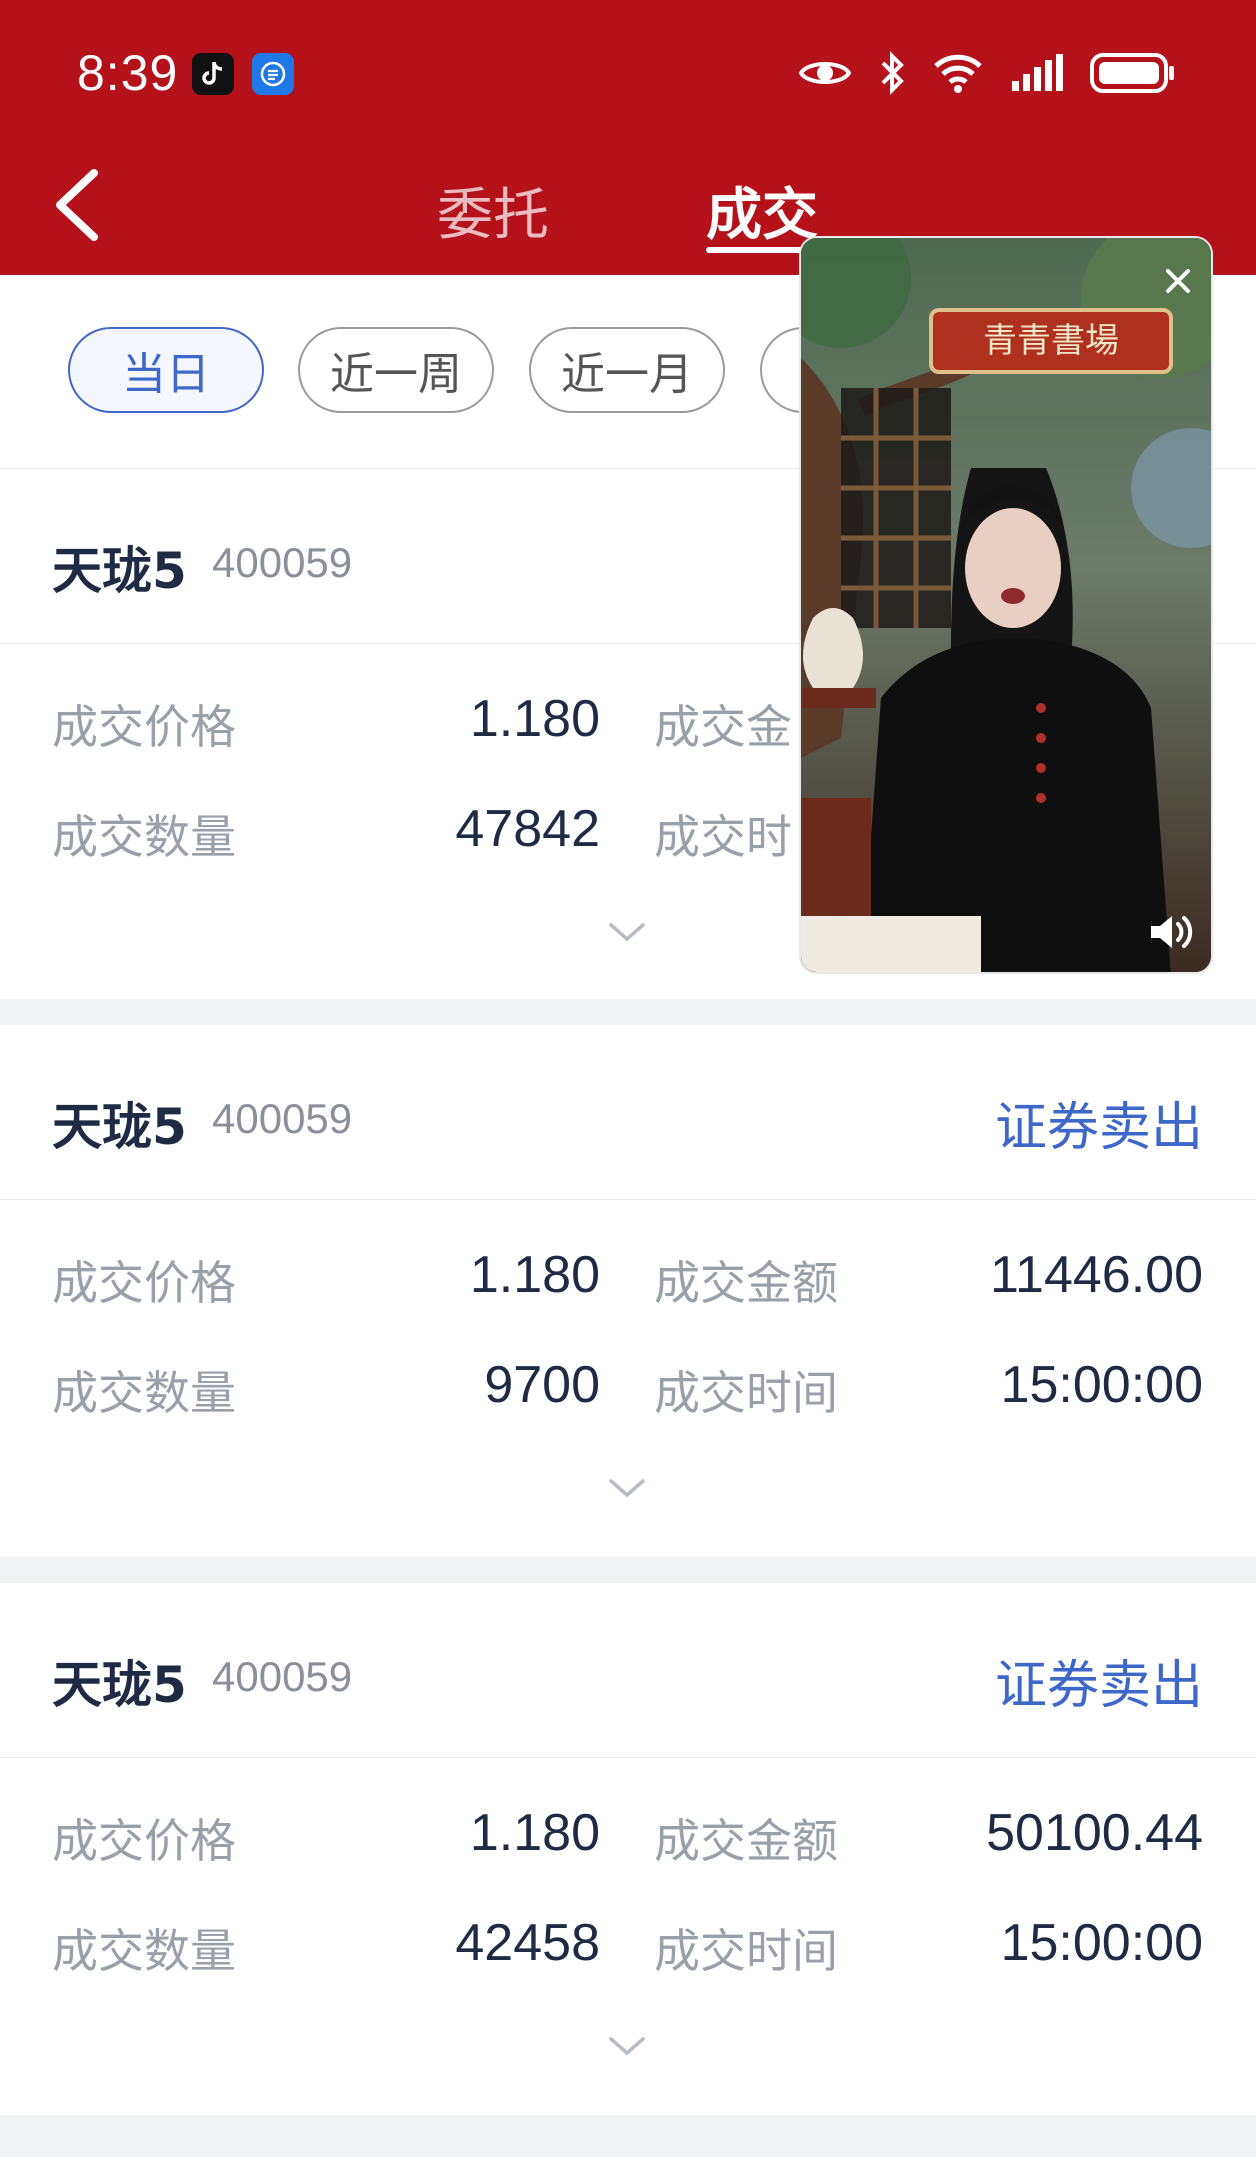  Describe the element at coordinates (723, 727) in the screenshot. I see `amount-label: 成交金` at that location.